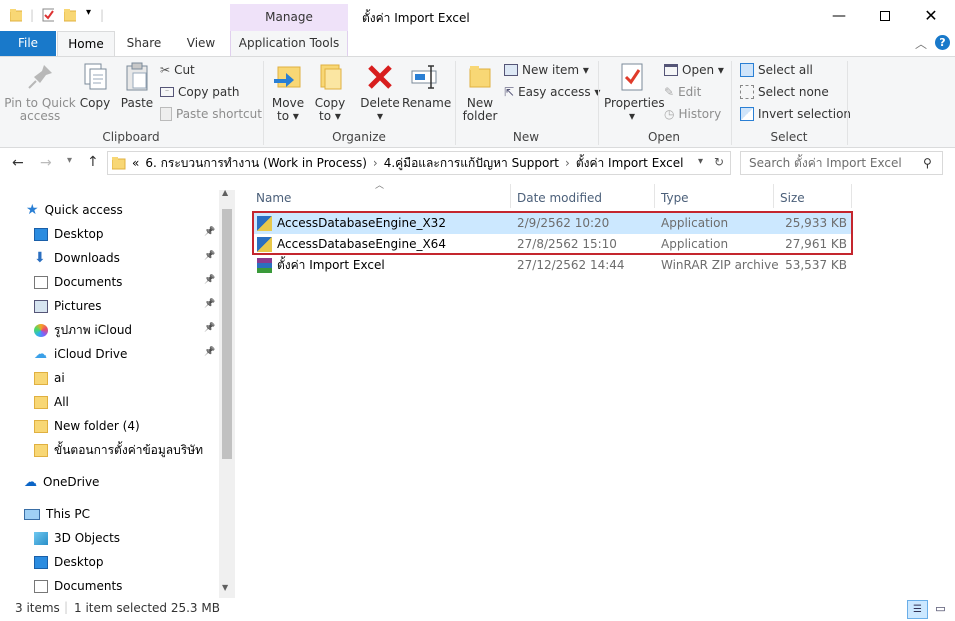  I want to click on sidebar-item: ขั้นตอนการตั้งค่าข้อมูลบริษัท, so click(134, 450).